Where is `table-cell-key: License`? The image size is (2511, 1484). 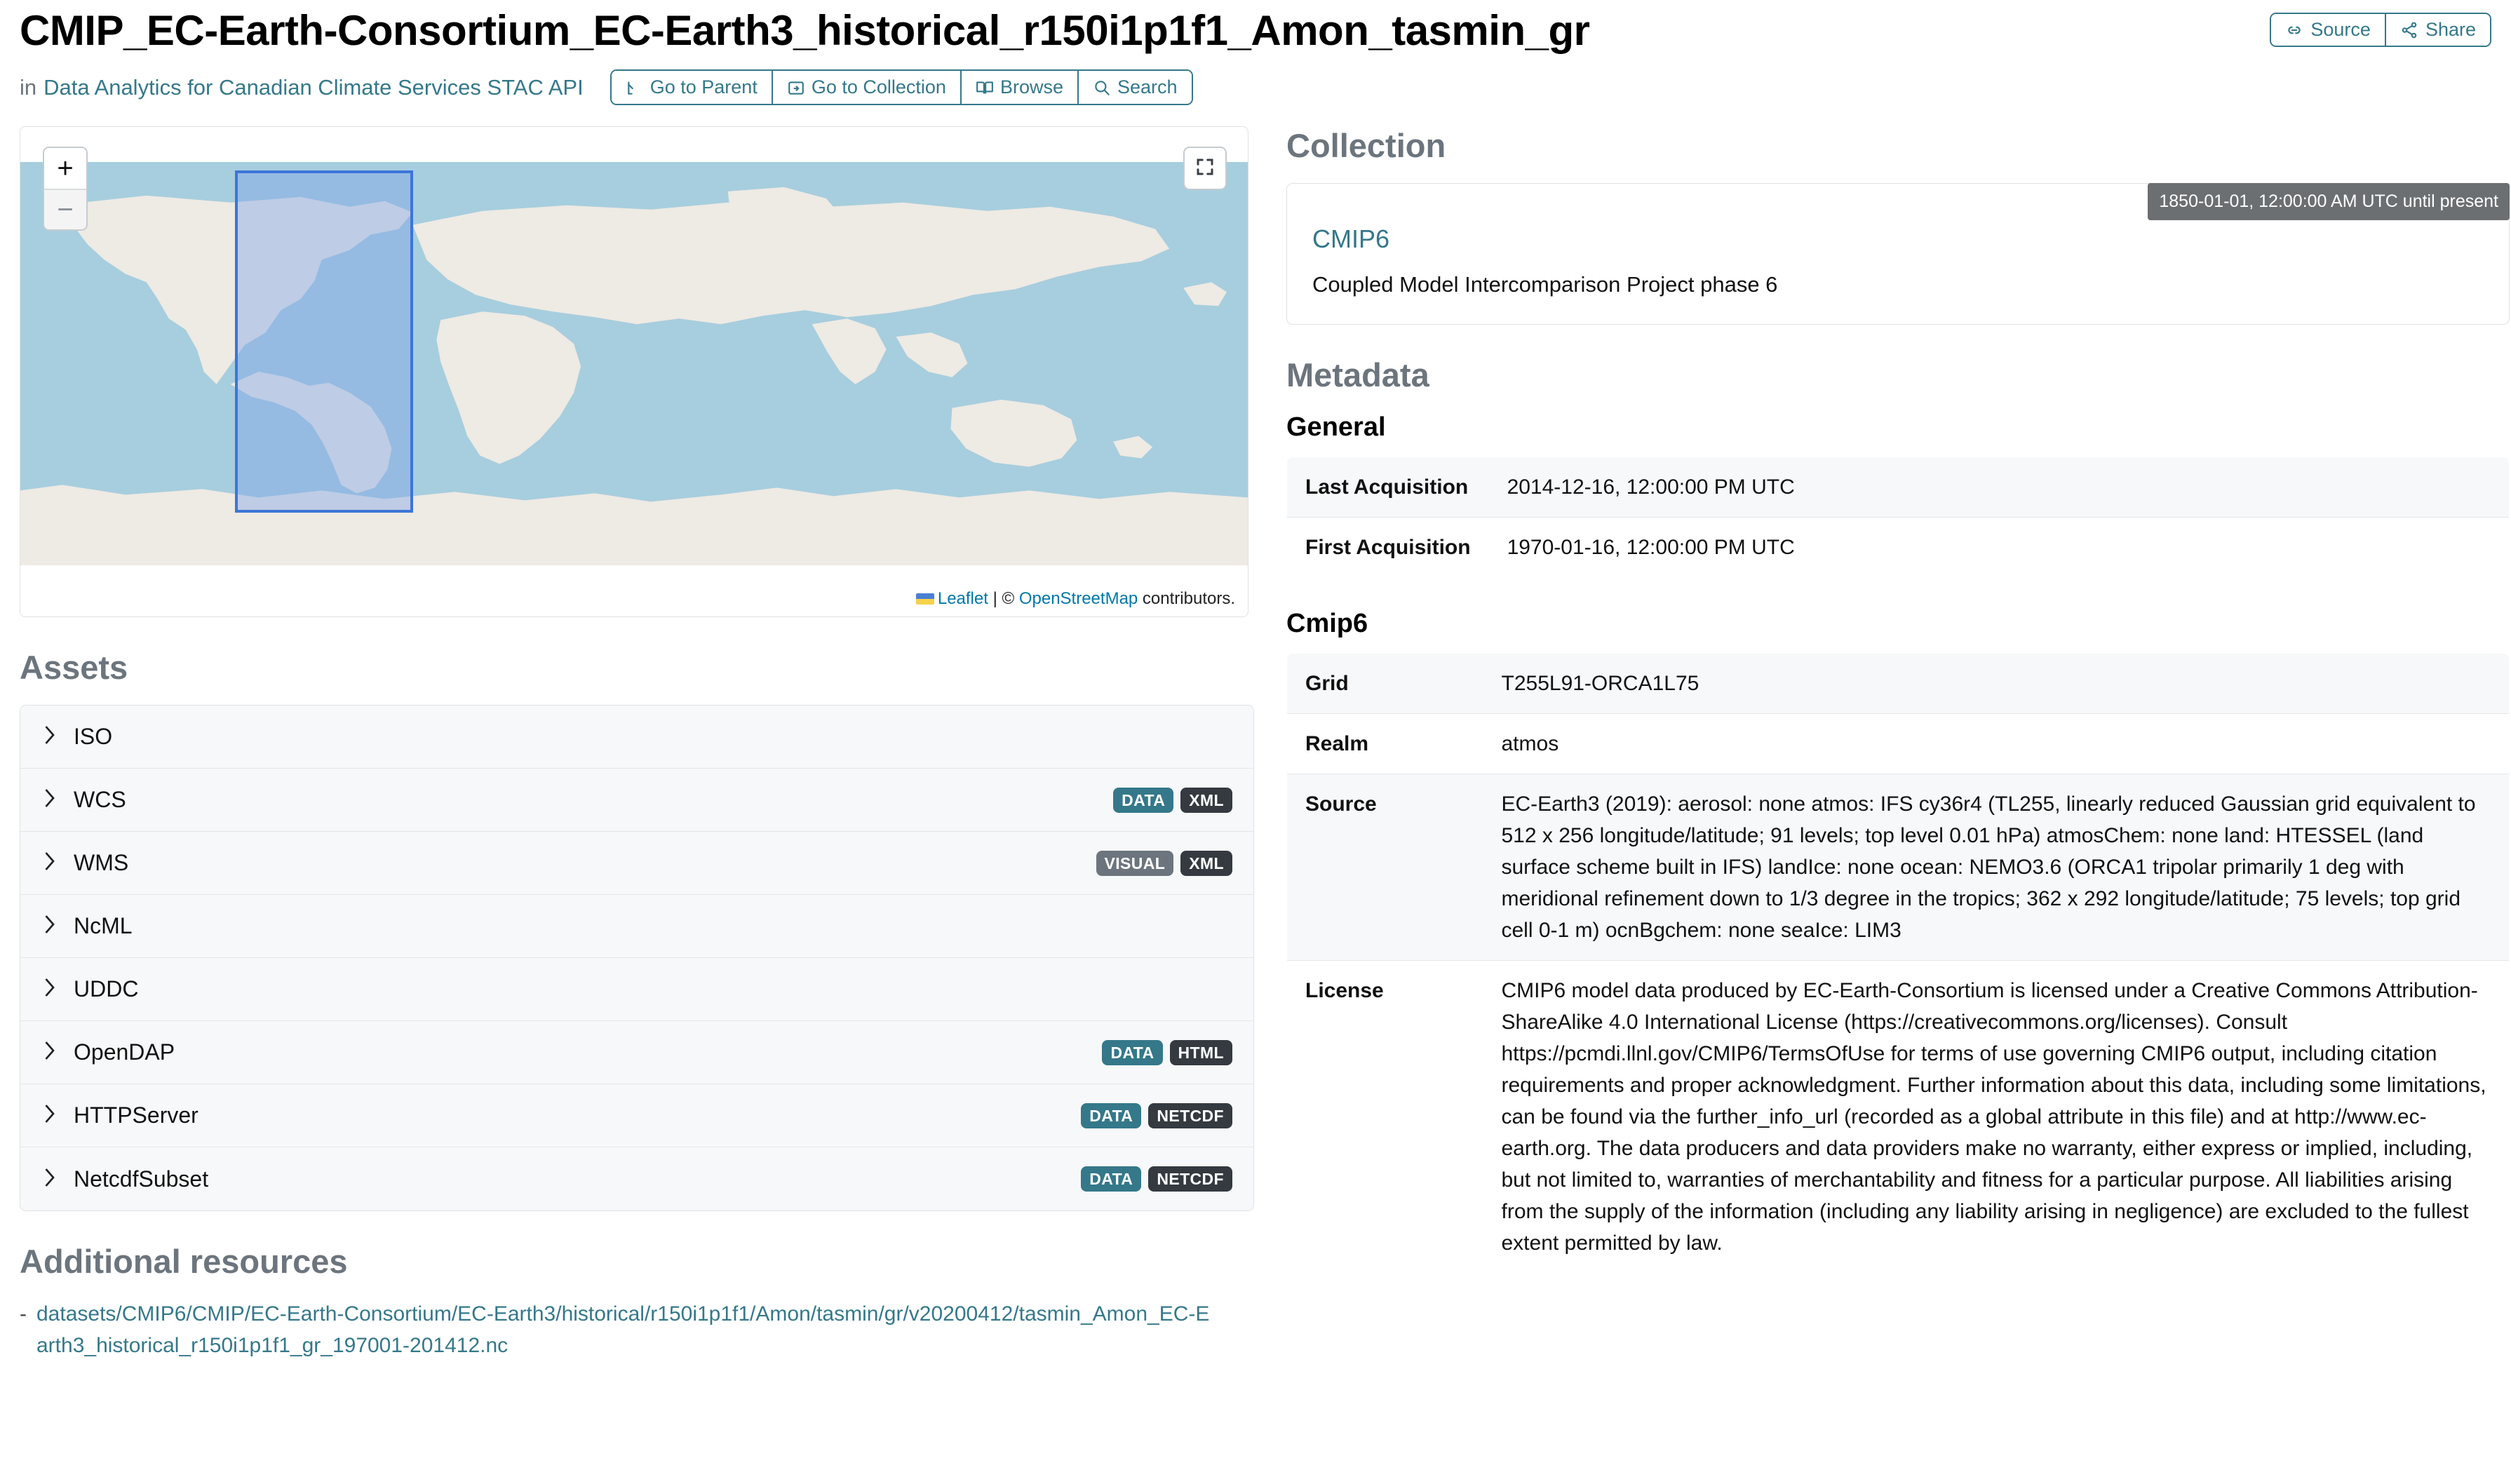
table-cell-key: License is located at coordinates (1385, 1117).